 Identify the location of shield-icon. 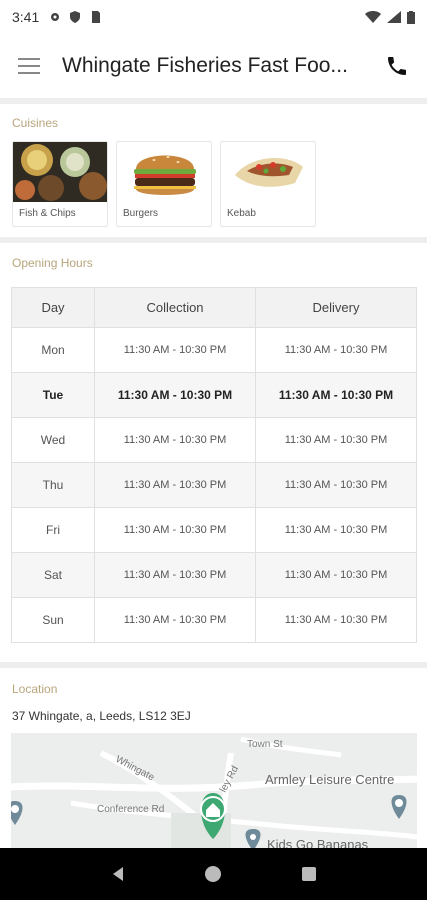
(75, 17).